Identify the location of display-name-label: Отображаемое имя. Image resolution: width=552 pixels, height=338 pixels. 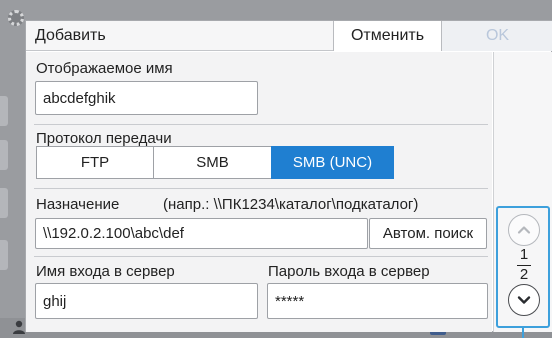
(104, 68).